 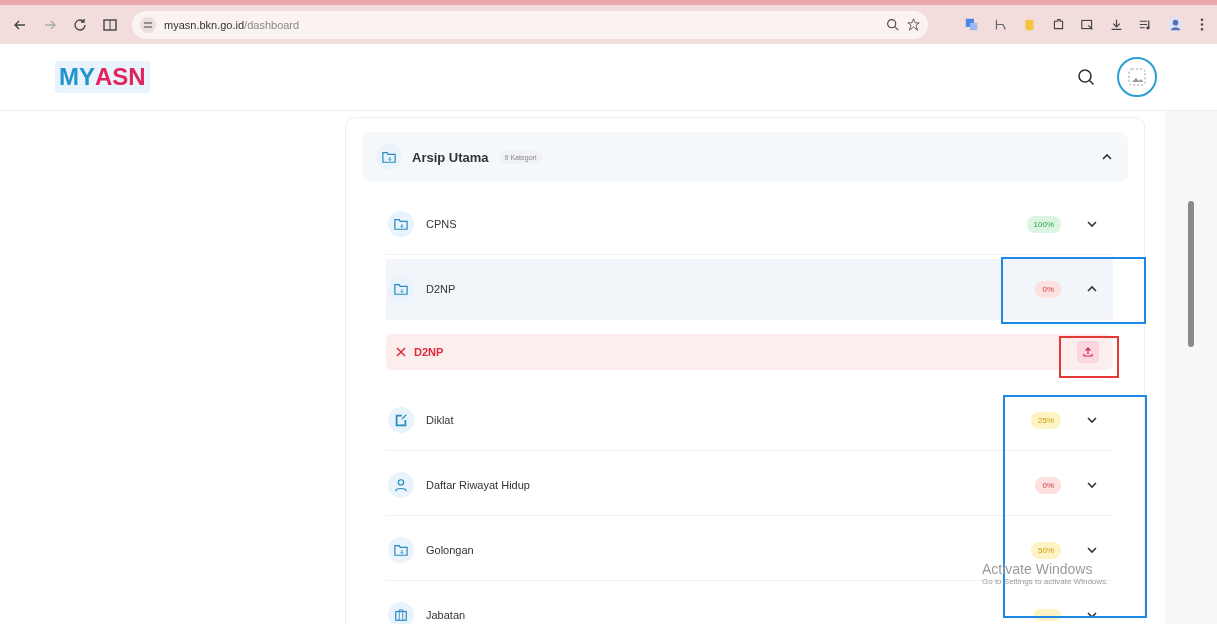 What do you see at coordinates (440, 420) in the screenshot?
I see `category-label: Diklat` at bounding box center [440, 420].